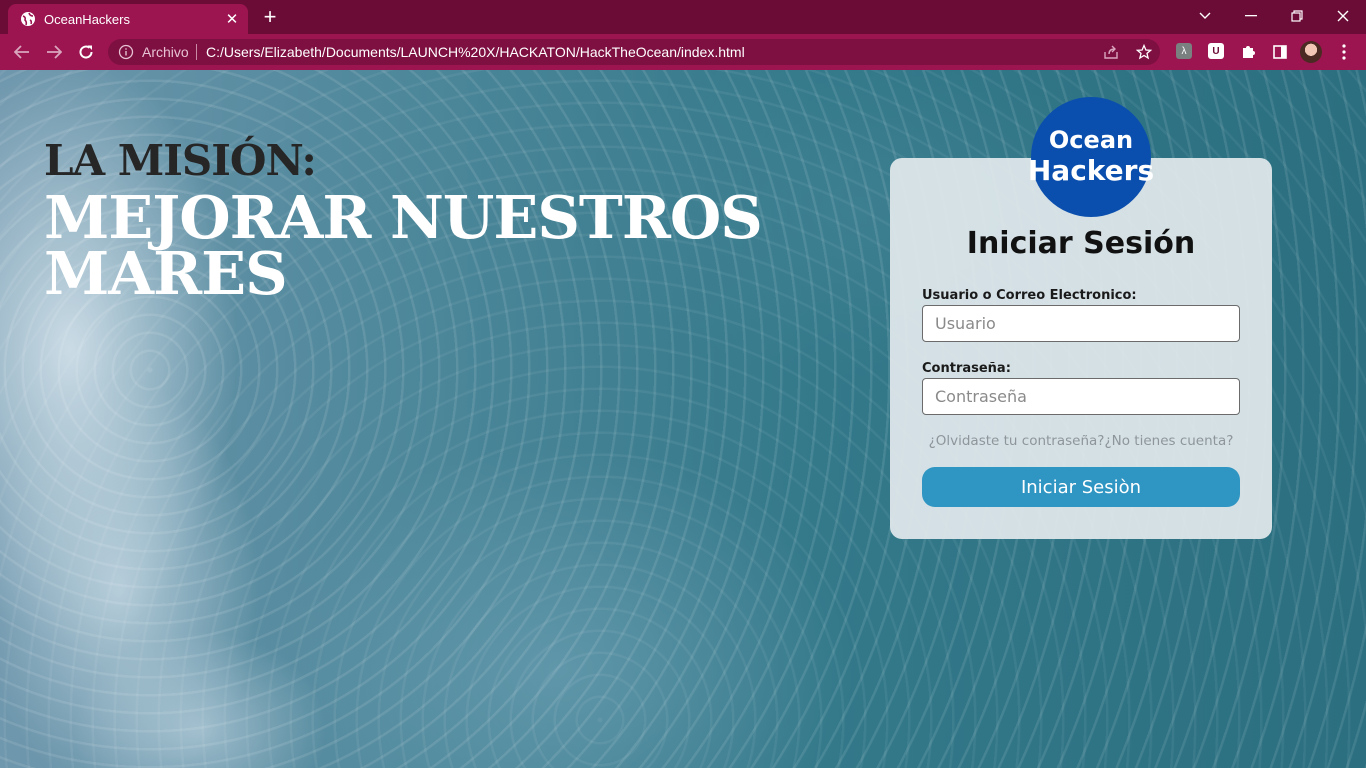 The width and height of the screenshot is (1366, 768). Describe the element at coordinates (232, 19) in the screenshot. I see `close-tab-icon: ✕` at that location.